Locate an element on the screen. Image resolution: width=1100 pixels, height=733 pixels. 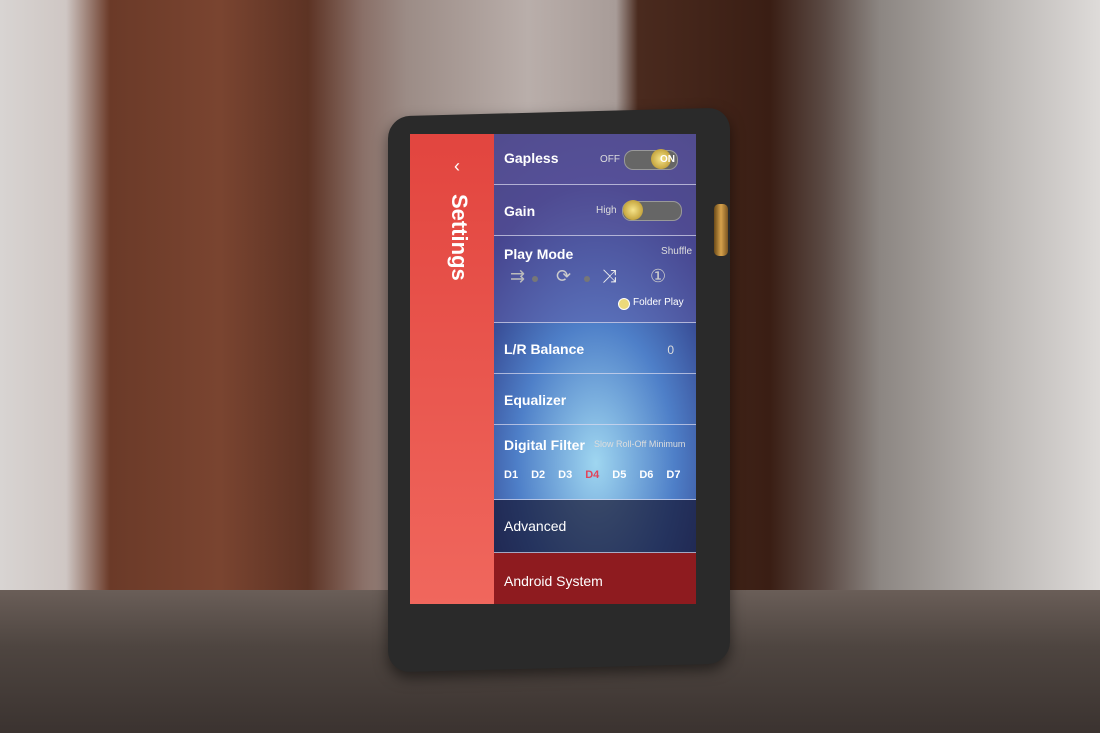
gapless-row: Gapless OFF ON is located at coordinates (595, 159).